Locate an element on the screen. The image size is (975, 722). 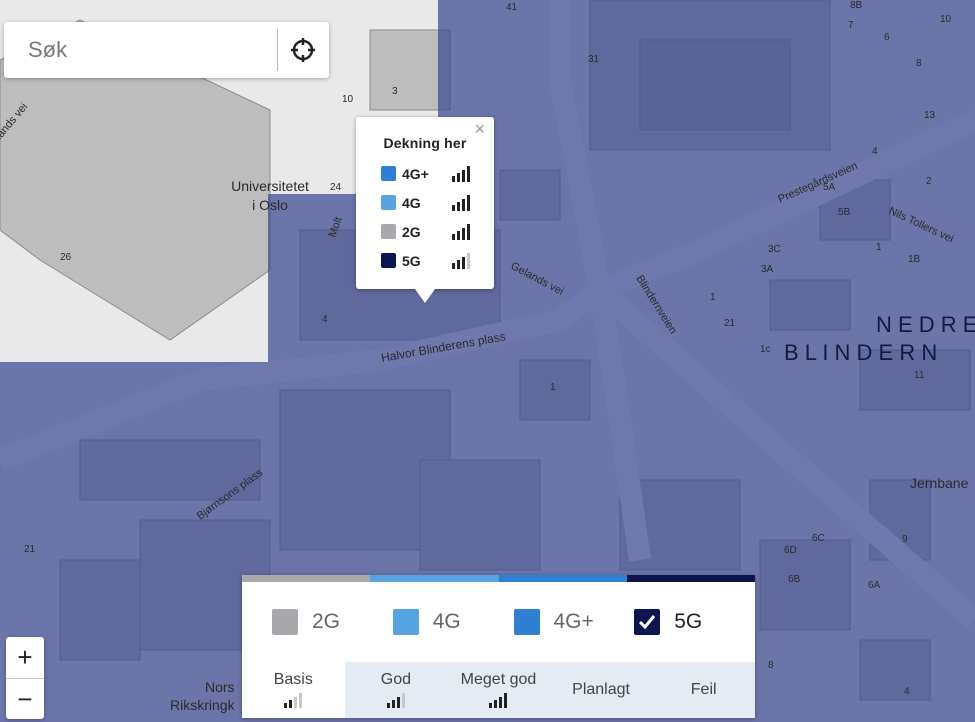
scale-label: Basis is located at coordinates (293, 679).